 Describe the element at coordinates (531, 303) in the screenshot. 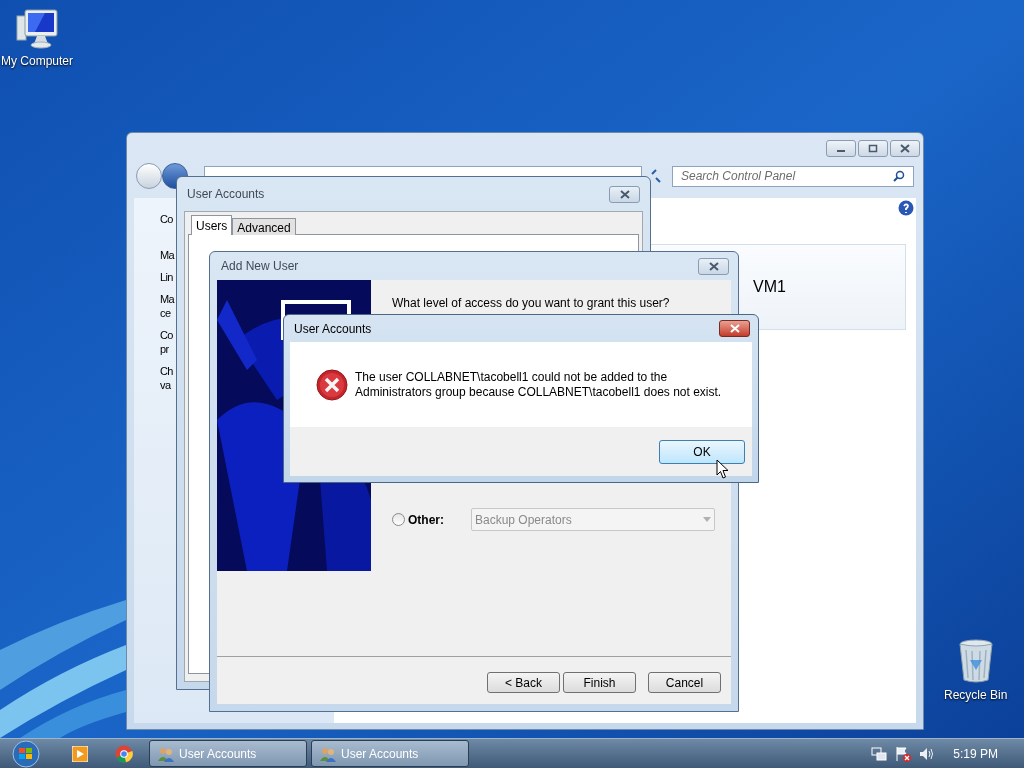

I see `question-text: What level of access do you want to grant this user?` at that location.